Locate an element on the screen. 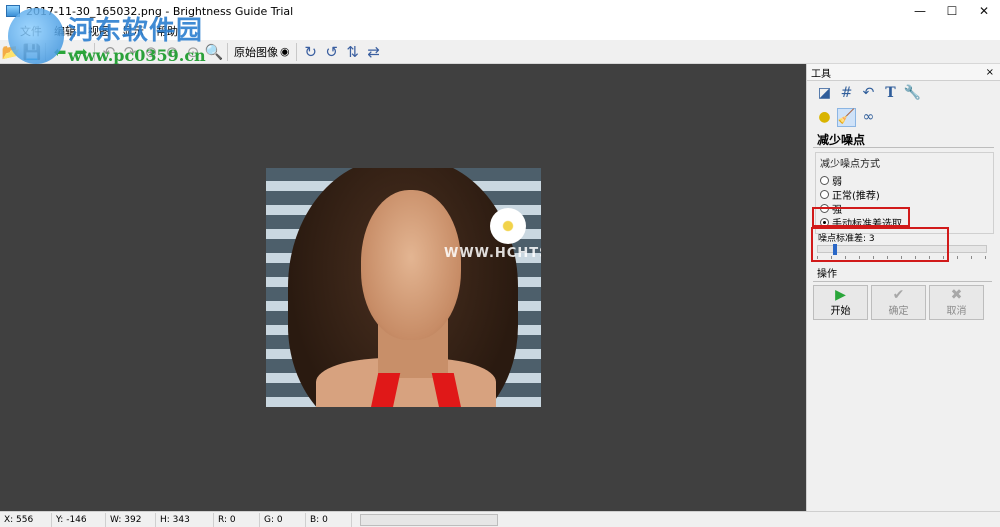 This screenshot has width=1000, height=527. status-progress-bar is located at coordinates (429, 519).